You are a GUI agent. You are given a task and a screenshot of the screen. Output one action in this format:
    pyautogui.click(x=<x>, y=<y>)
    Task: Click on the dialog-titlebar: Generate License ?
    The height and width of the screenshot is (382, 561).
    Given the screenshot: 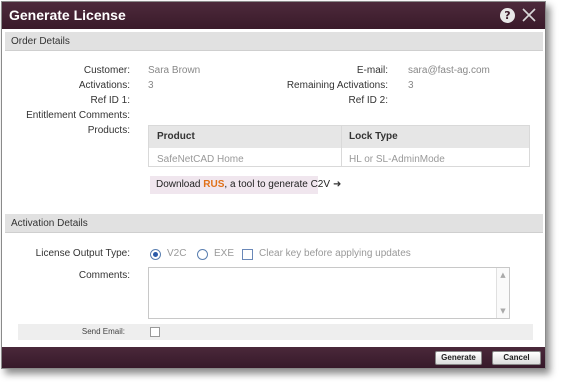 What is the action you would take?
    pyautogui.click(x=273, y=15)
    